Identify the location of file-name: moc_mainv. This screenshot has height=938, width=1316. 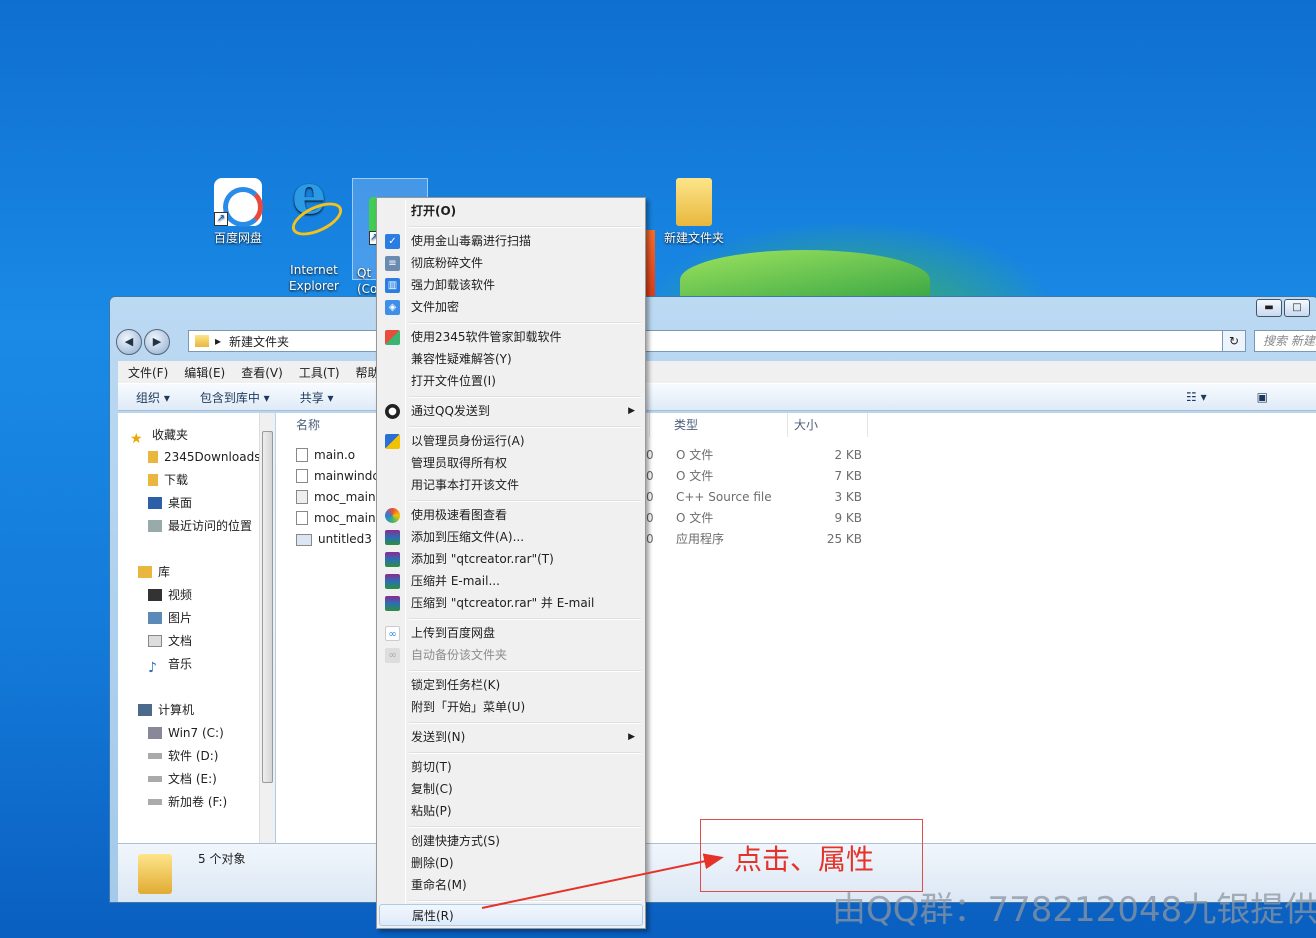
(348, 497).